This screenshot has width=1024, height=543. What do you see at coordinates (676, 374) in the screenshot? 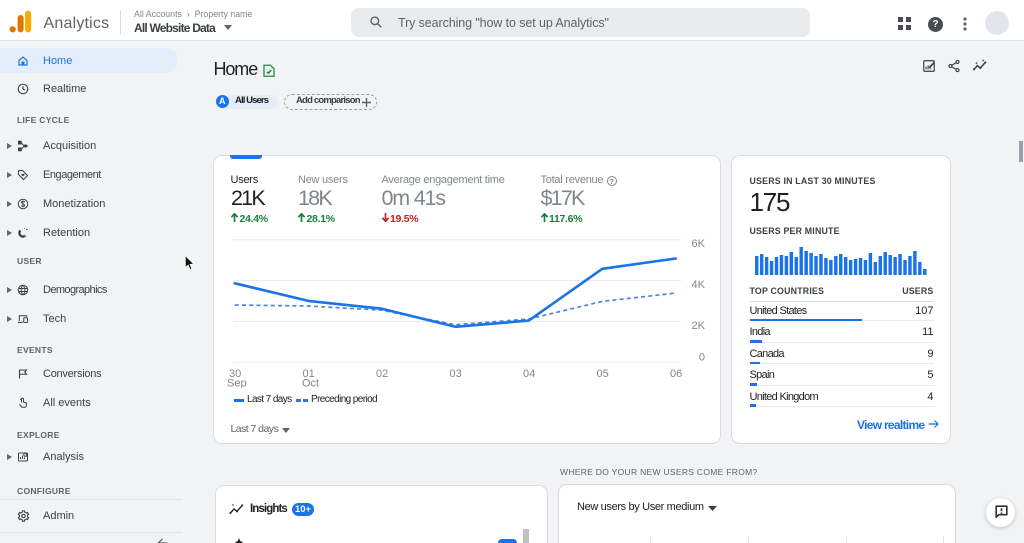
I see `svg-text: 06` at bounding box center [676, 374].